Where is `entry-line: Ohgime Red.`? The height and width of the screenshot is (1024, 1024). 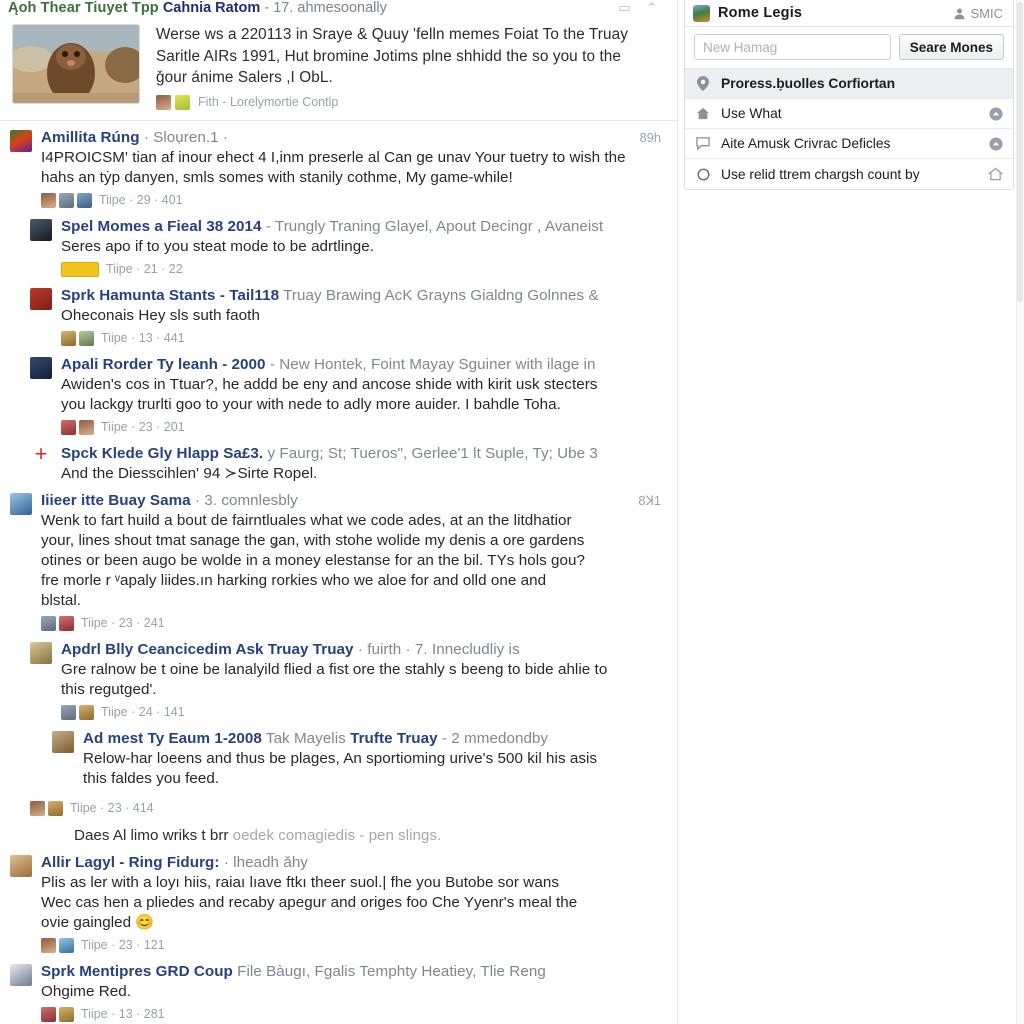
entry-line: Ohgime Red. is located at coordinates (86, 991).